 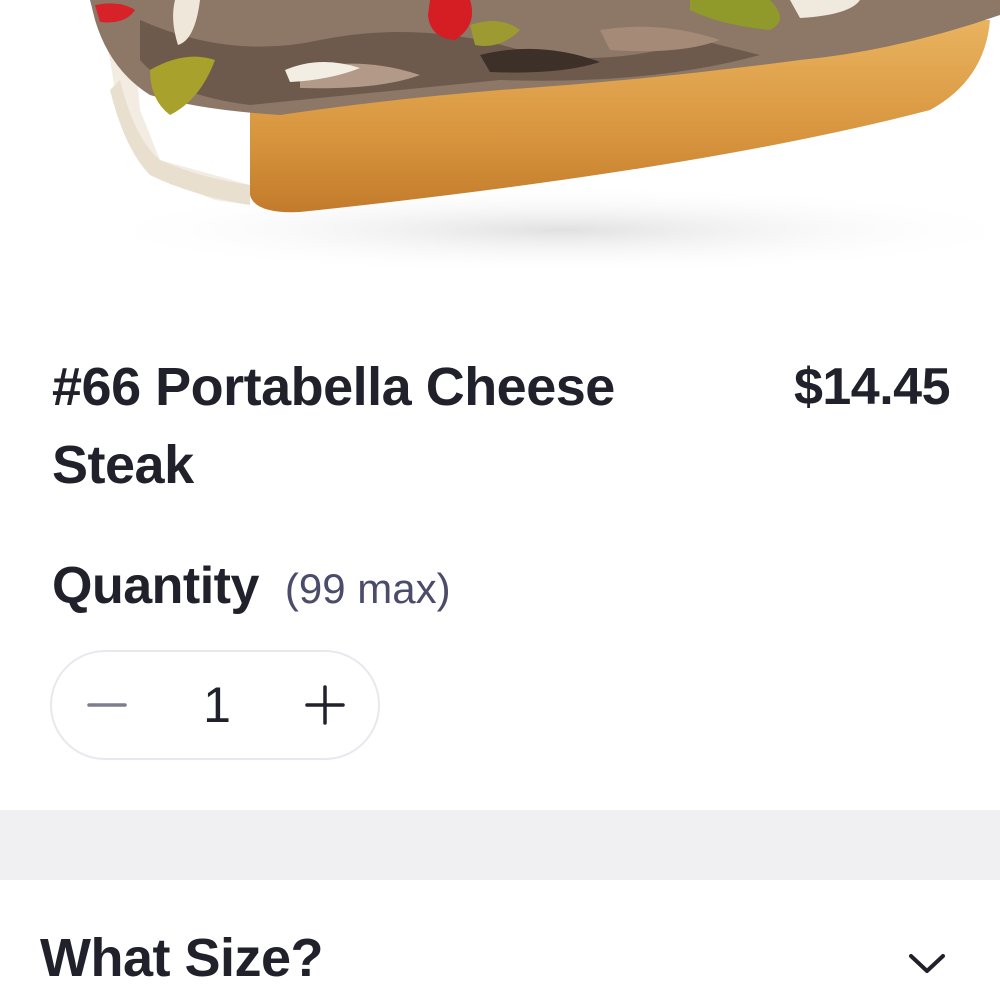 I want to click on quantity-value: 1, so click(x=217, y=705).